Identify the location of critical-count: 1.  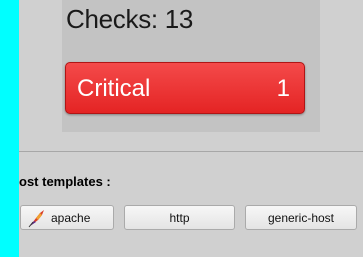
(283, 88).